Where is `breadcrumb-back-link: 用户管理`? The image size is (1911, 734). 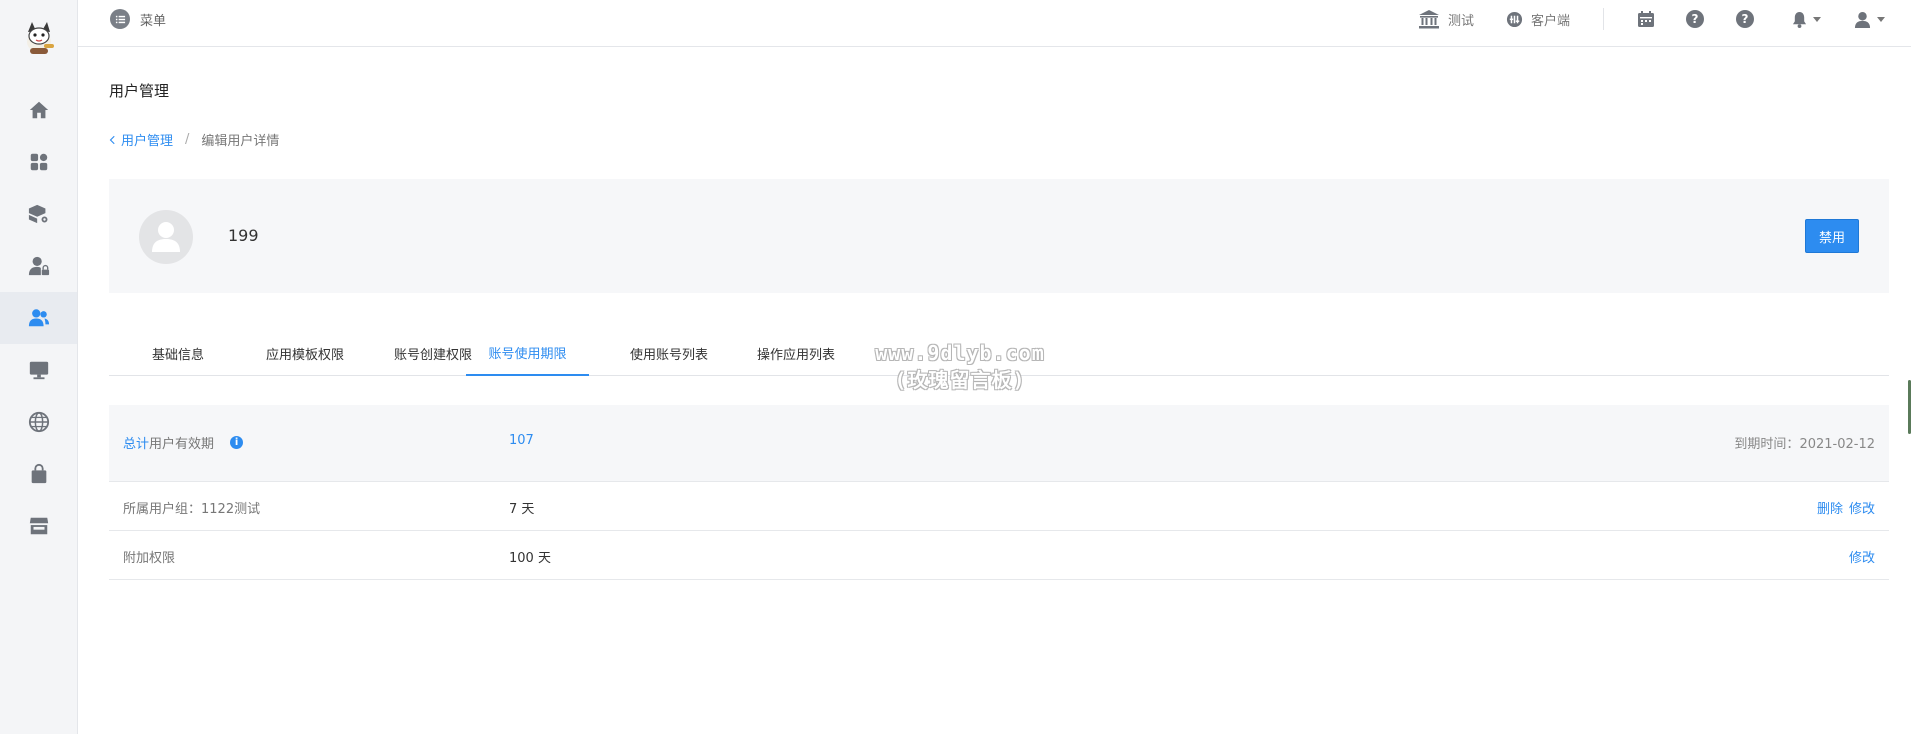
breadcrumb-back-link: 用户管理 is located at coordinates (141, 139).